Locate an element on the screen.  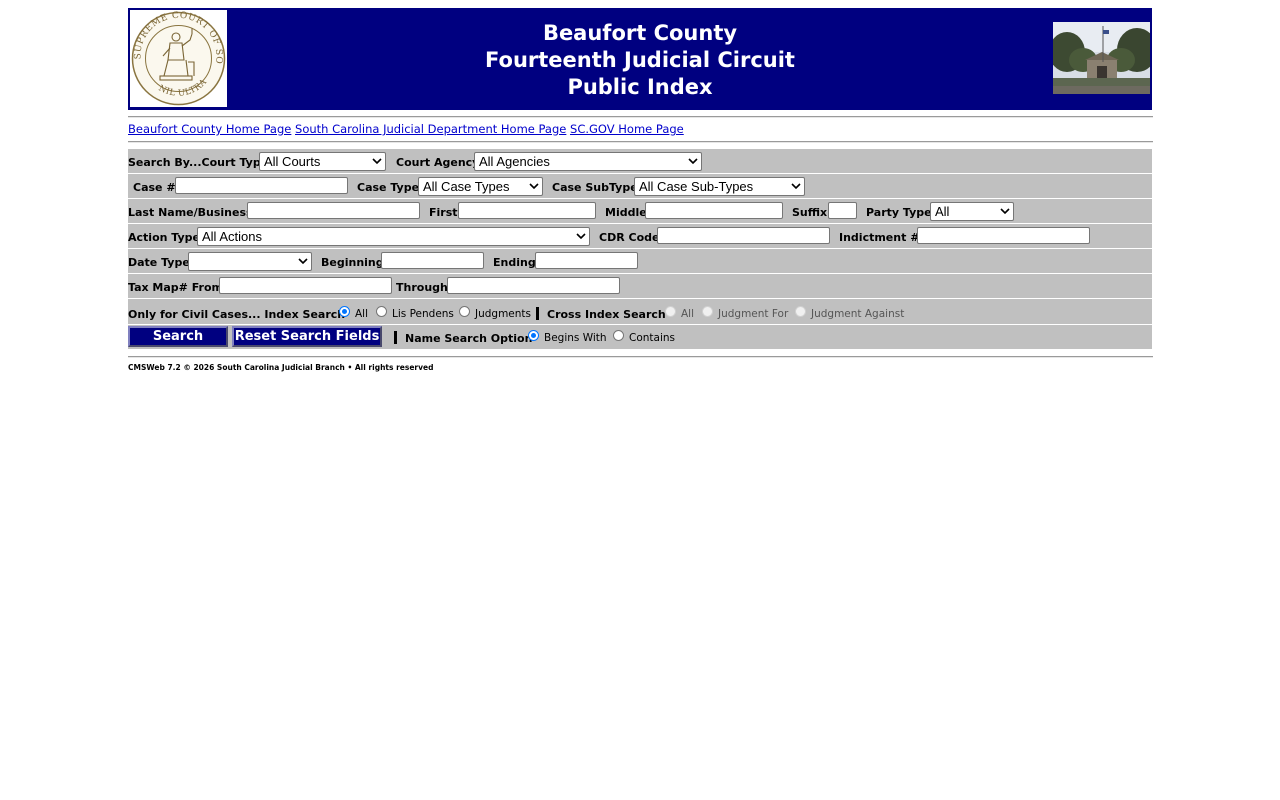
first-name-label: First is located at coordinates (443, 212).